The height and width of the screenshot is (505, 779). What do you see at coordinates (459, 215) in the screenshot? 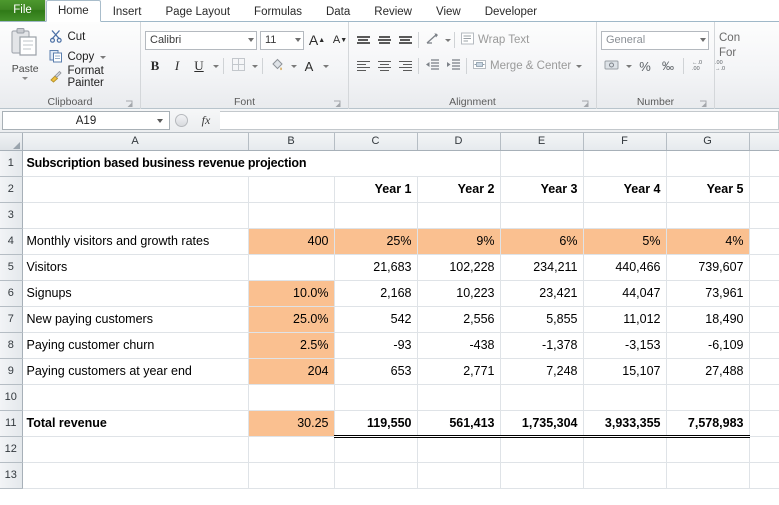
I see `cell-d3` at bounding box center [459, 215].